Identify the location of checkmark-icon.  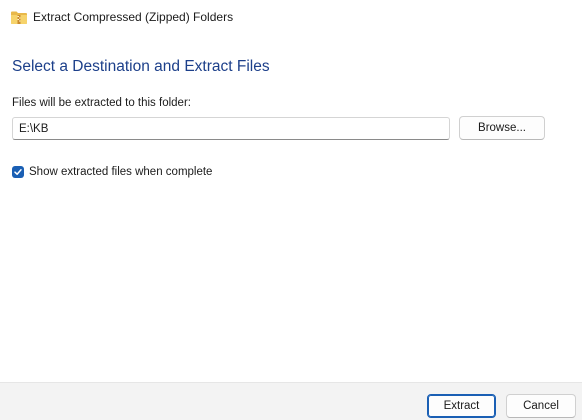
(18, 172).